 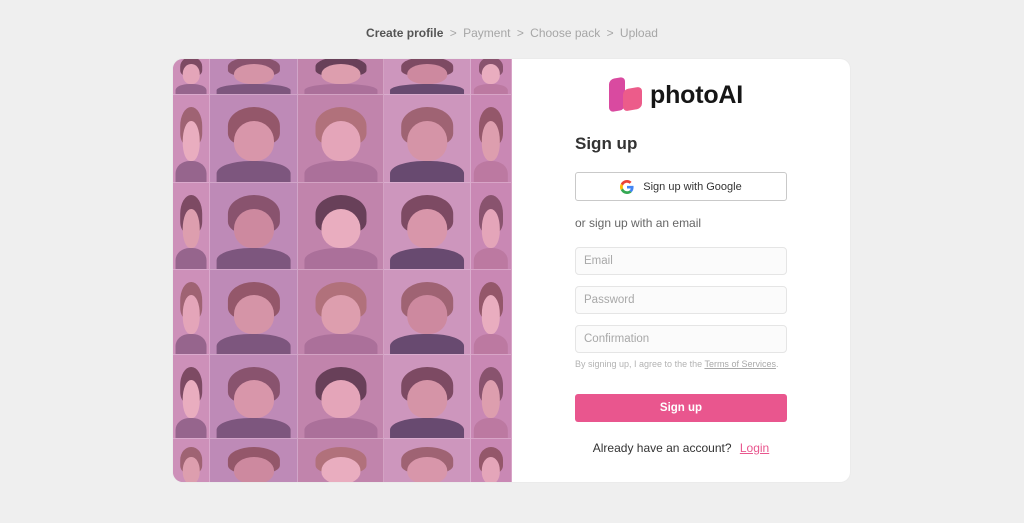 What do you see at coordinates (697, 94) in the screenshot?
I see `logo-text: photoAI` at bounding box center [697, 94].